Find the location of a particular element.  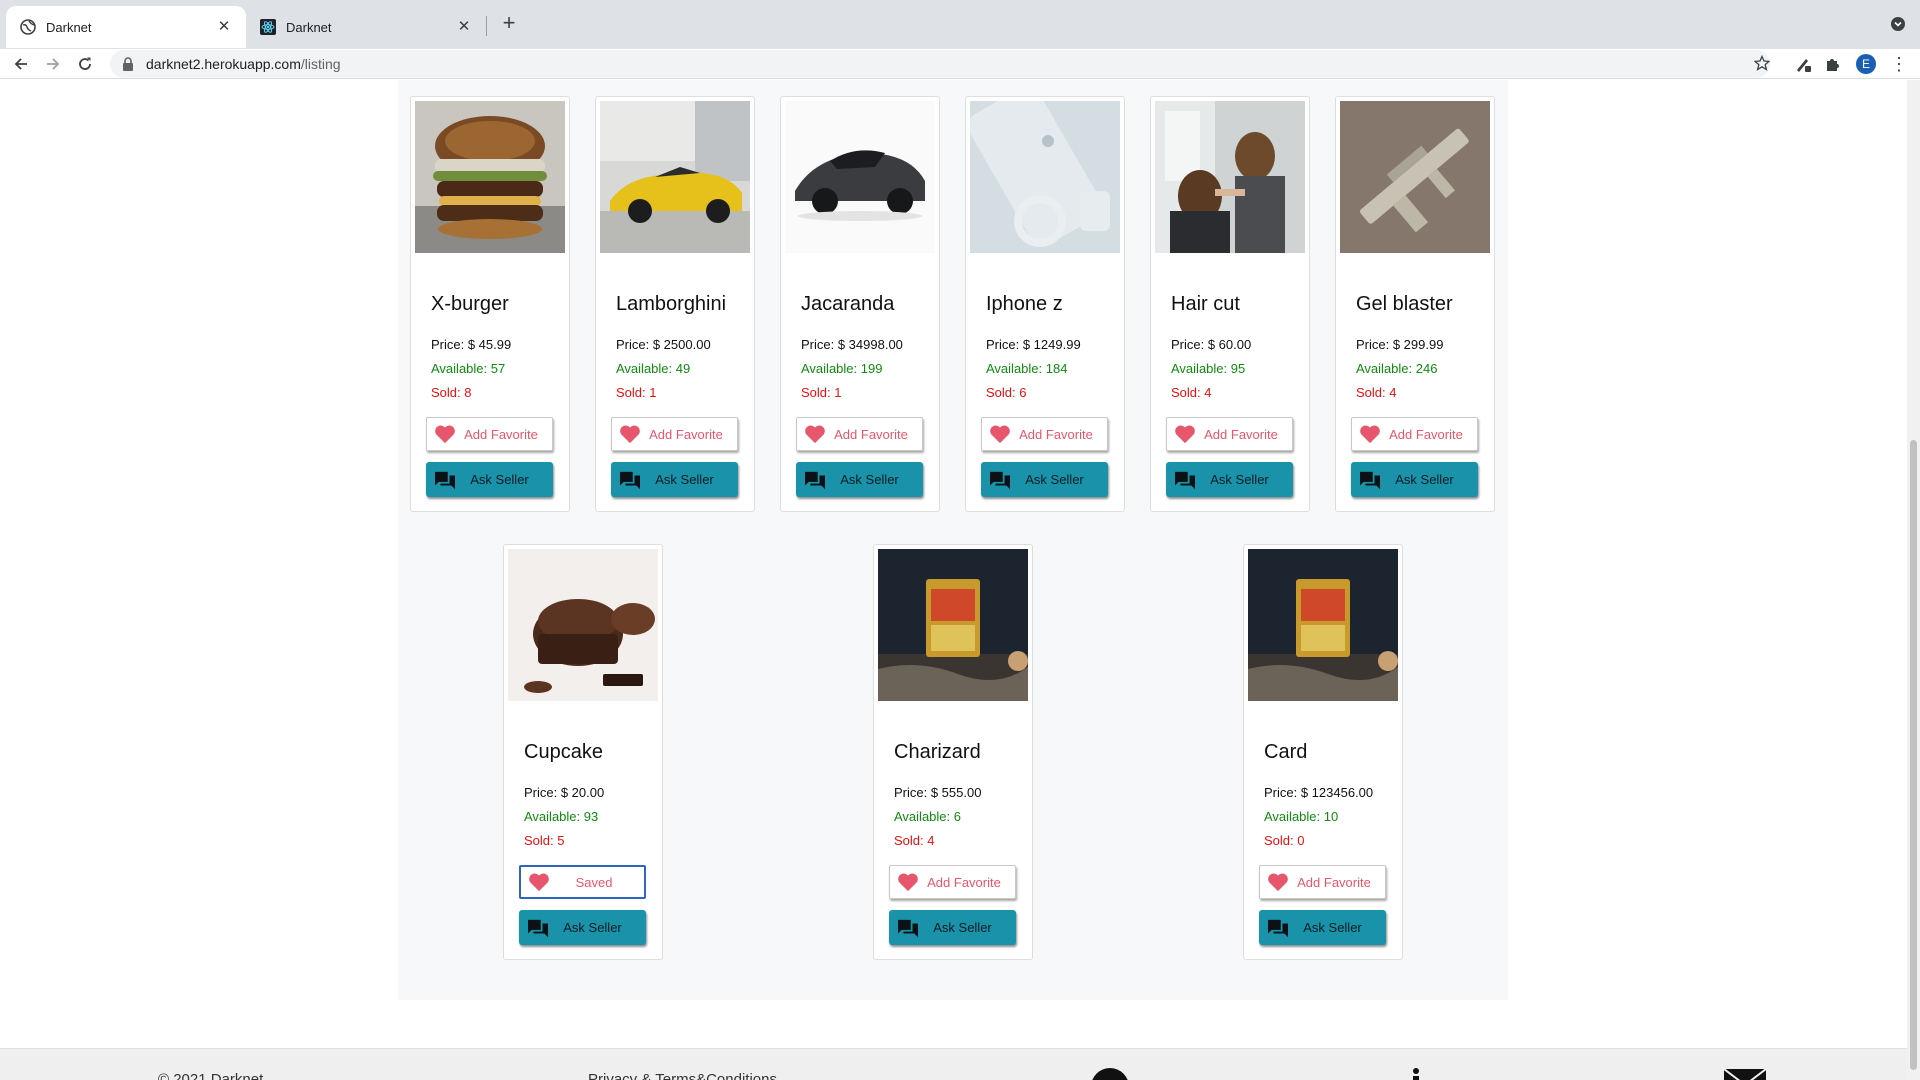

product-available: Available: 6 is located at coordinates (927, 816).